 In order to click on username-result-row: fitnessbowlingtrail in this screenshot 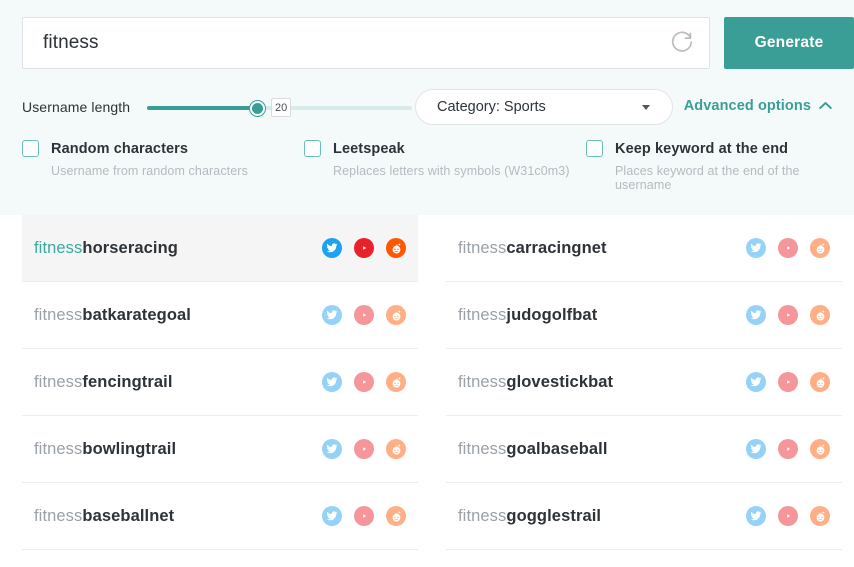, I will do `click(220, 449)`.